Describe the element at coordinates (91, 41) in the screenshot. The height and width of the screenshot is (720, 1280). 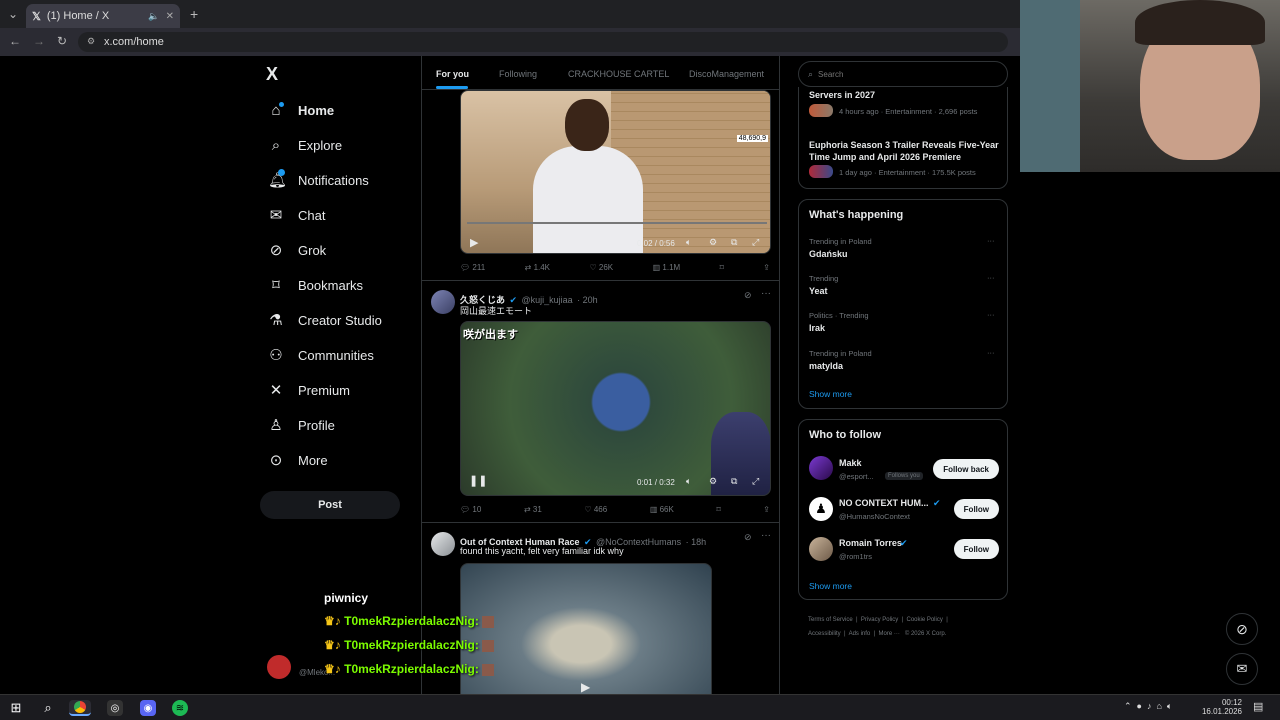
I see `site-info-icon: ⚙` at that location.